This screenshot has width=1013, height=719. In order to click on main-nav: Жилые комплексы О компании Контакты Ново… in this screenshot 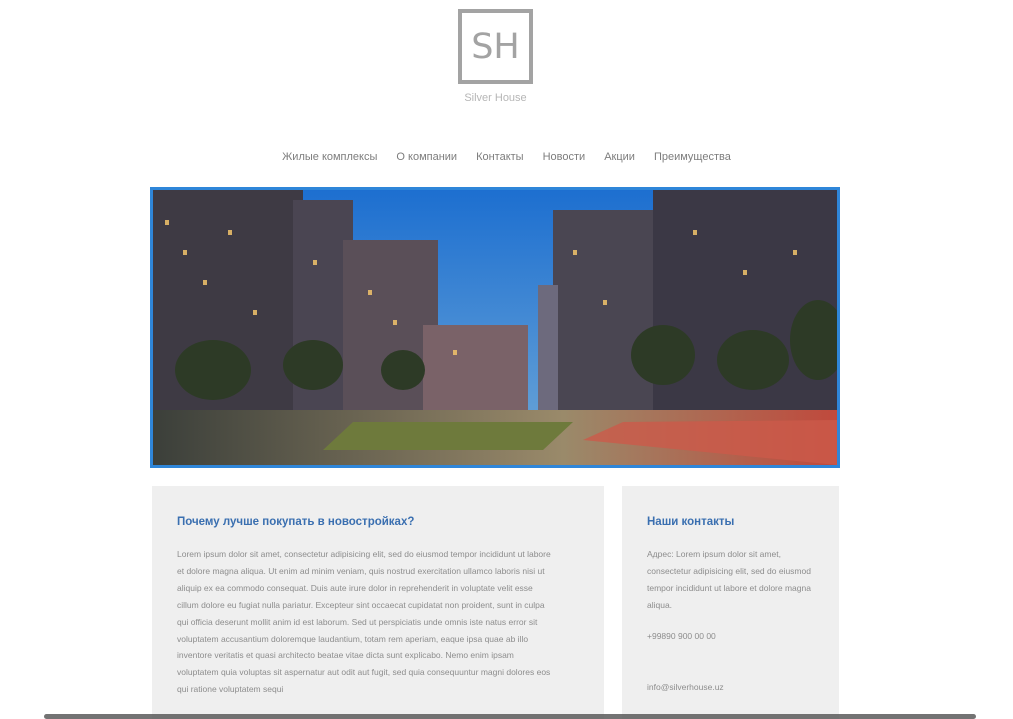, I will do `click(506, 157)`.